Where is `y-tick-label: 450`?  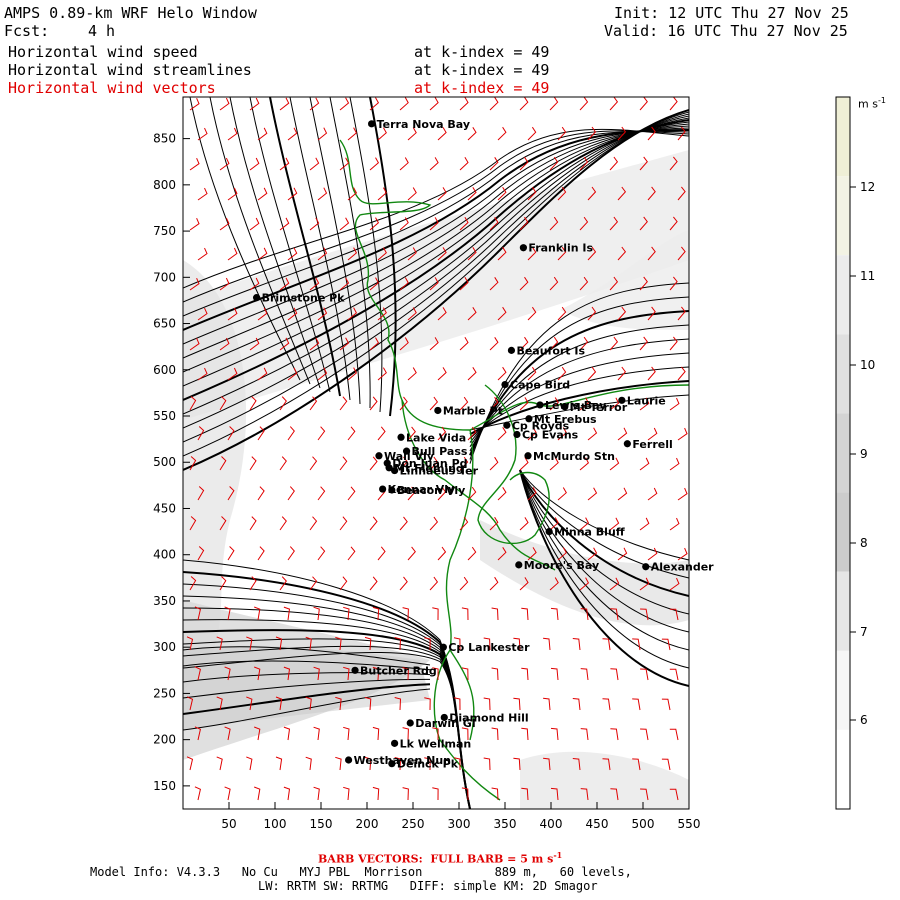
y-tick-label: 450 is located at coordinates (164, 508).